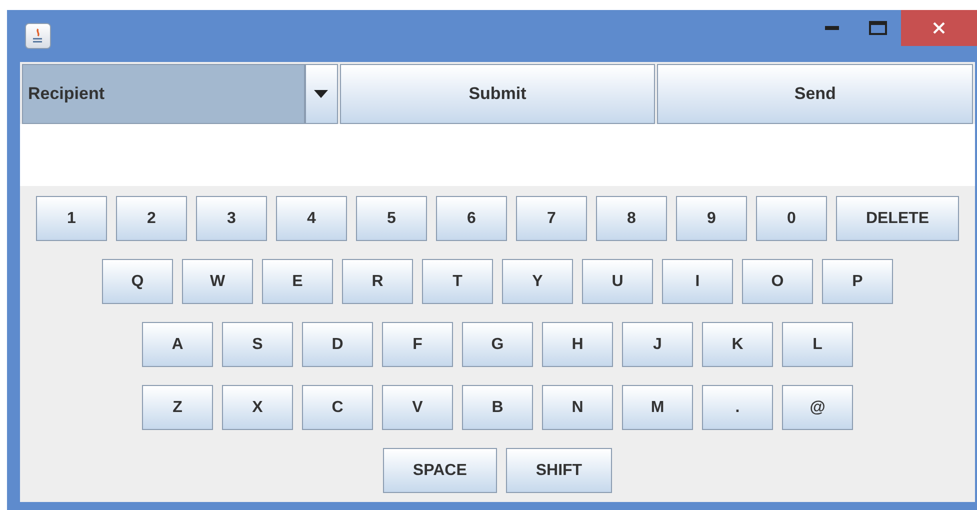 This screenshot has height=510, width=977. What do you see at coordinates (337, 344) in the screenshot?
I see `key-button: D` at bounding box center [337, 344].